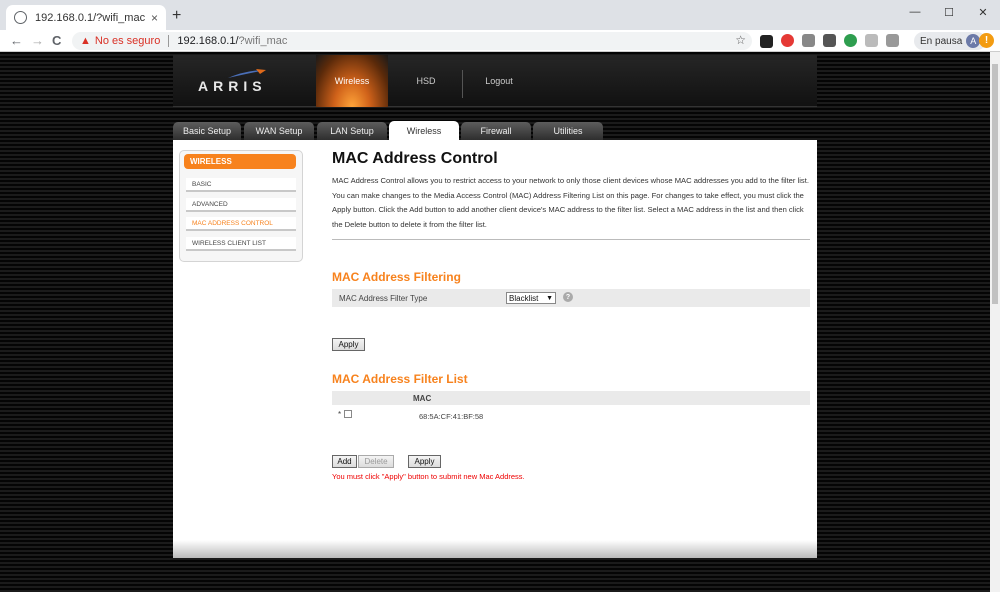 Image resolution: width=1000 pixels, height=592 pixels. Describe the element at coordinates (383, 298) in the screenshot. I see `filter-type-label: MAC Address Filter Type` at that location.